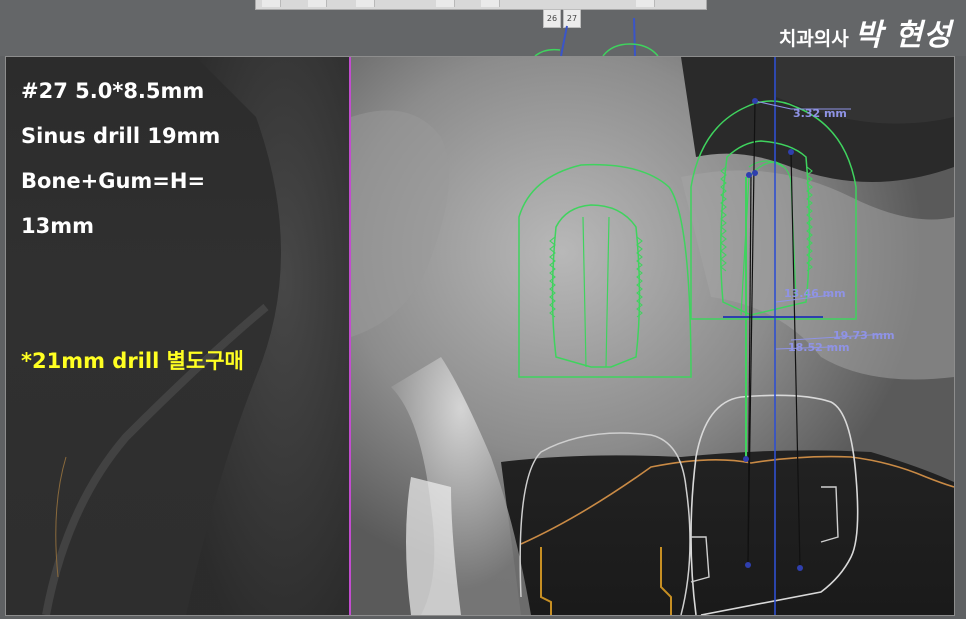 Image resolution: width=966 pixels, height=619 pixels. What do you see at coordinates (815, 293) in the screenshot?
I see `measure-label-2: 13.46 mm` at bounding box center [815, 293].